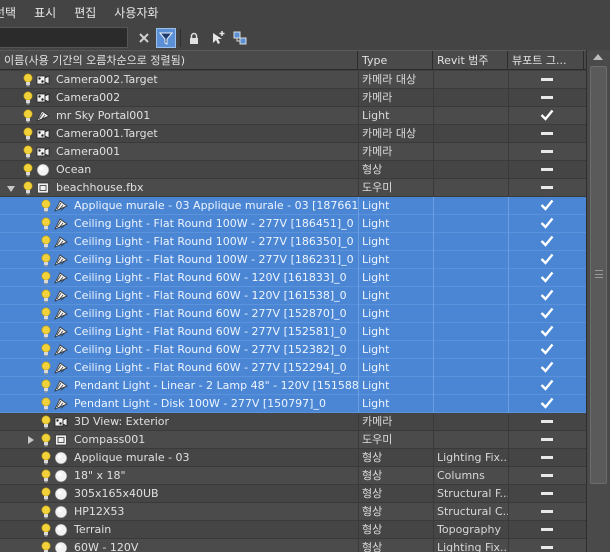 Image resolution: width=610 pixels, height=552 pixels. What do you see at coordinates (166, 38) in the screenshot?
I see `filter-icon` at bounding box center [166, 38].